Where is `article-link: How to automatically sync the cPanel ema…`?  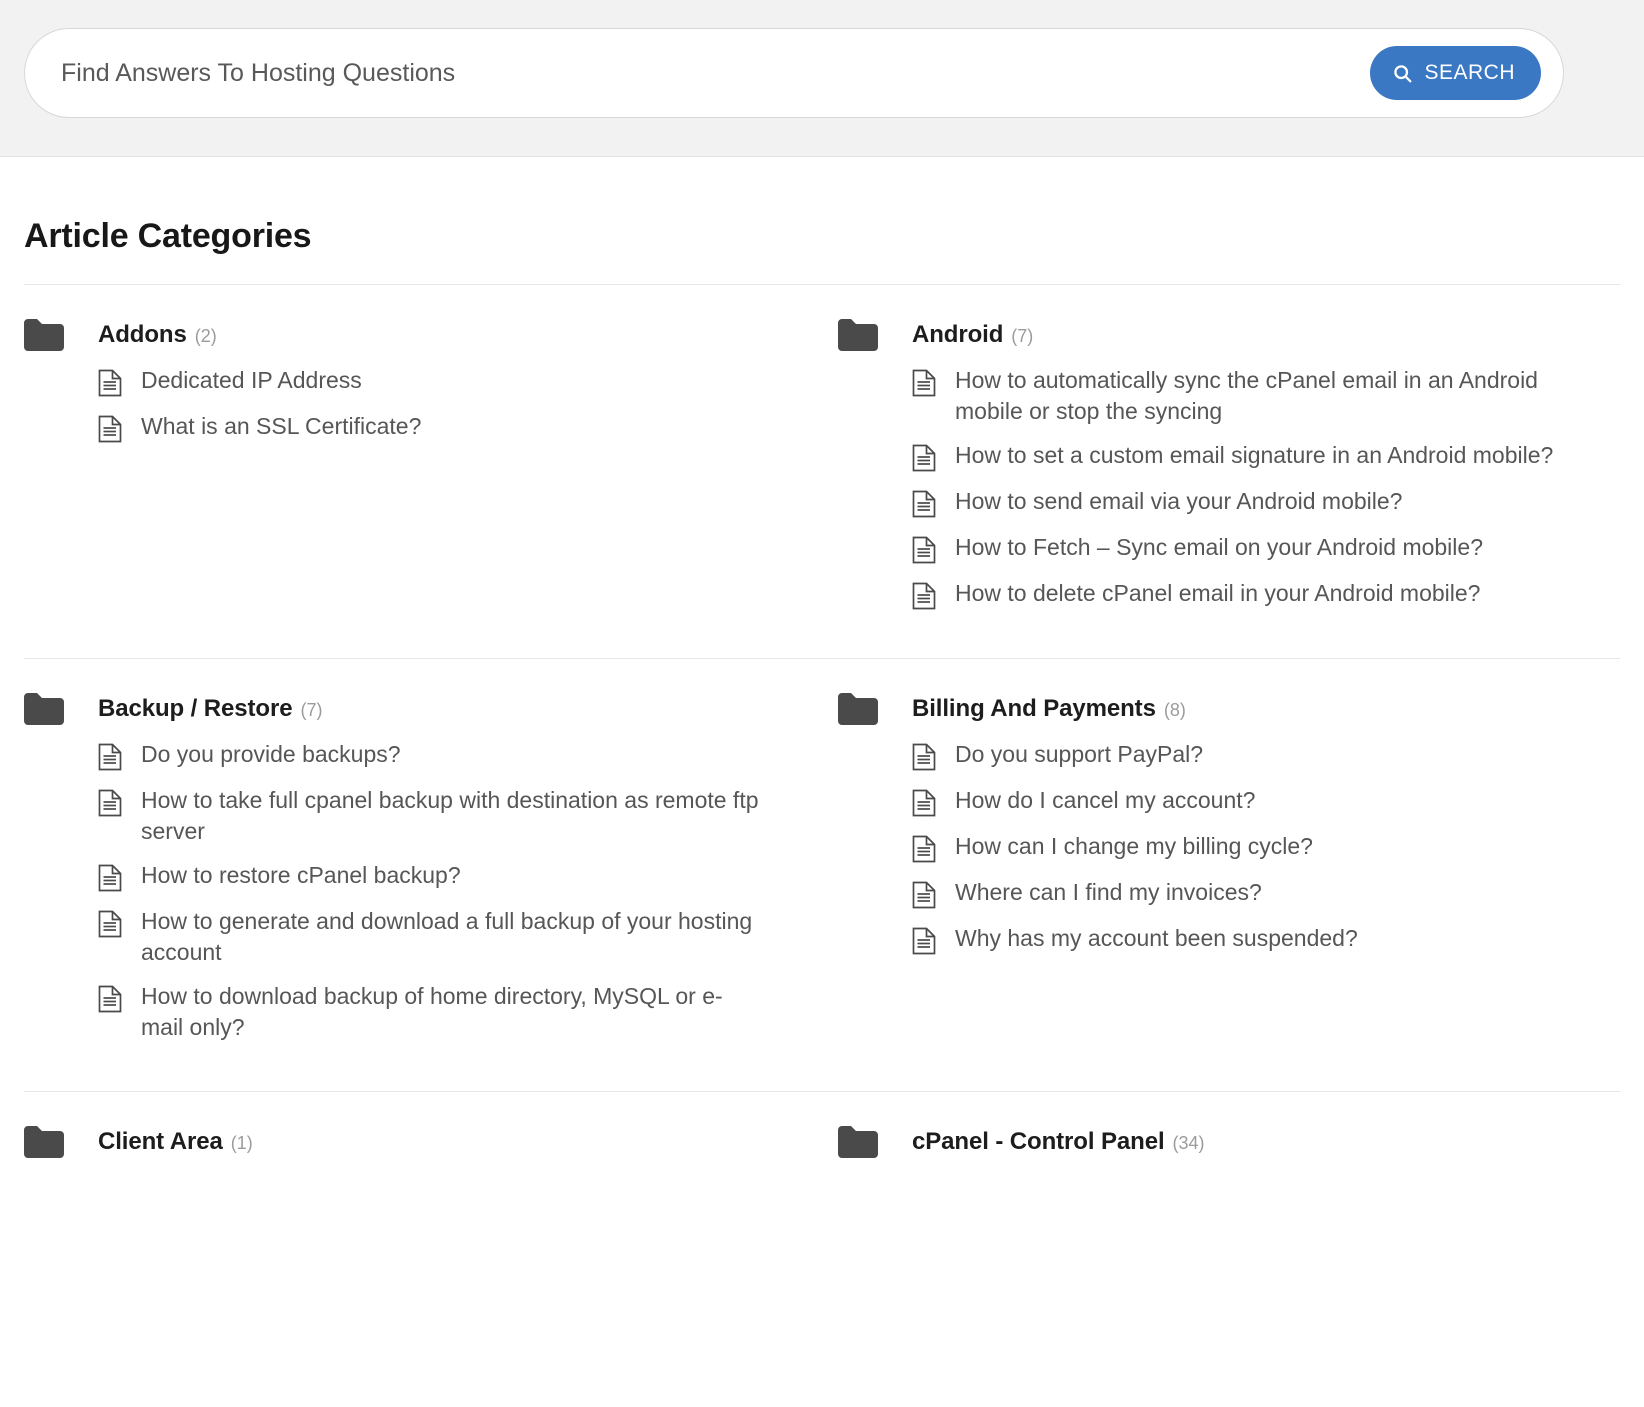 article-link: How to automatically sync the cPanel ema… is located at coordinates (1265, 395).